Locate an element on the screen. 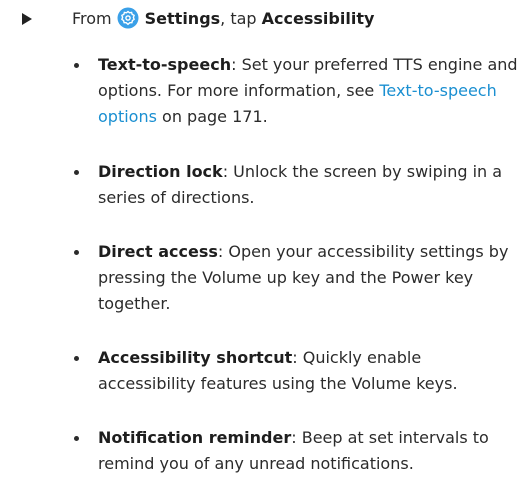 The width and height of the screenshot is (525, 477). item-term: Direct access is located at coordinates (158, 251).